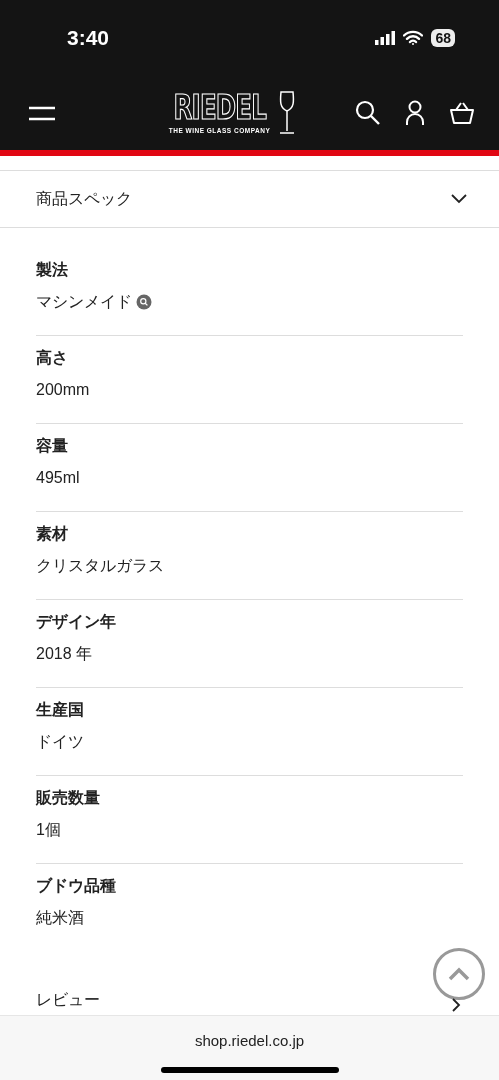 This screenshot has height=1080, width=499. Describe the element at coordinates (64, 654) in the screenshot. I see `spec-value: 2018 年` at that location.